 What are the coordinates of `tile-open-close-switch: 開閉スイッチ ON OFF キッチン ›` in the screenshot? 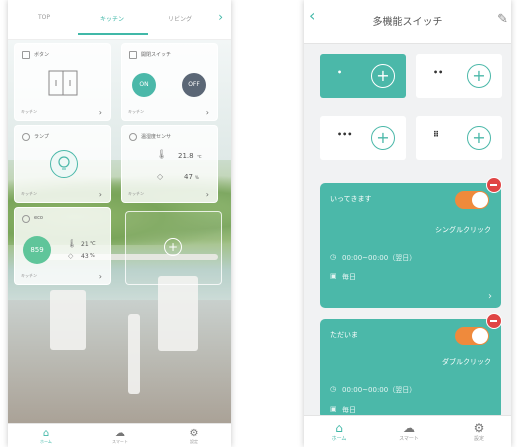 It's located at (169, 82).